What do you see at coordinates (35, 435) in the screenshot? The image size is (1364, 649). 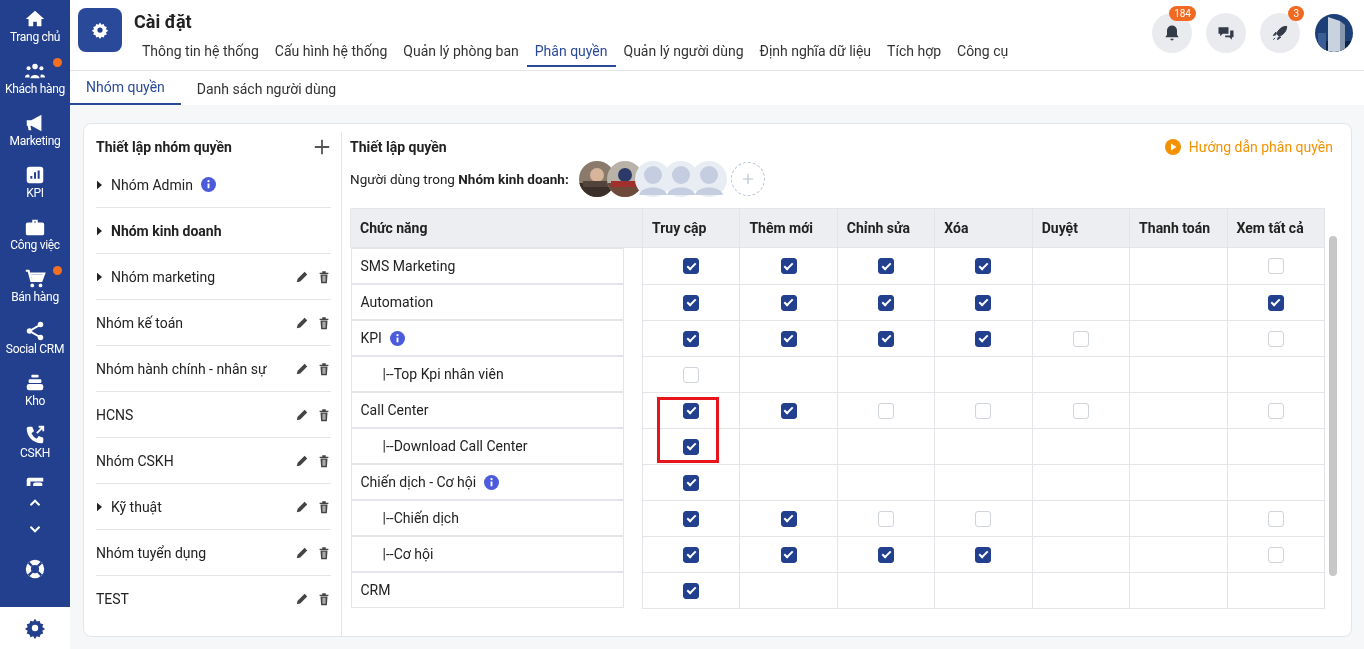 I see `phone-icon` at bounding box center [35, 435].